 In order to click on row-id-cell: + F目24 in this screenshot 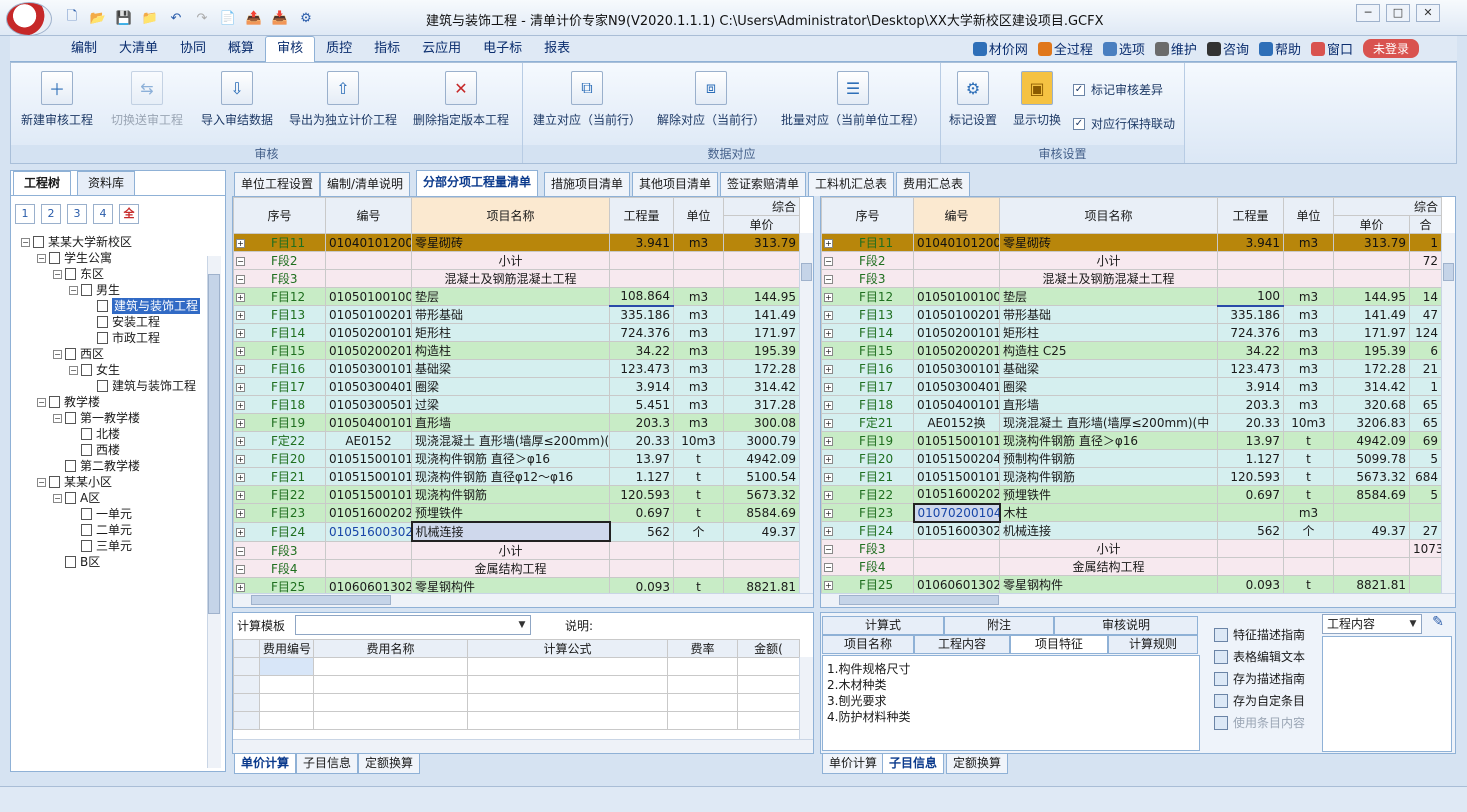, I will do `click(867, 530)`.